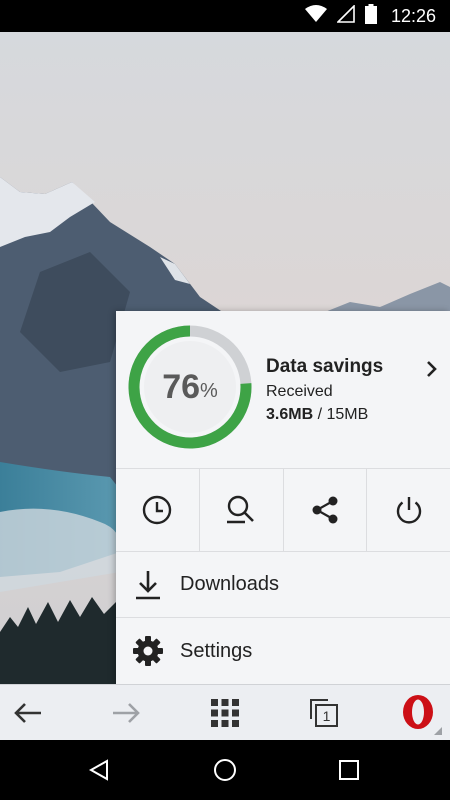 The width and height of the screenshot is (450, 800). What do you see at coordinates (148, 584) in the screenshot?
I see `download-icon` at bounding box center [148, 584].